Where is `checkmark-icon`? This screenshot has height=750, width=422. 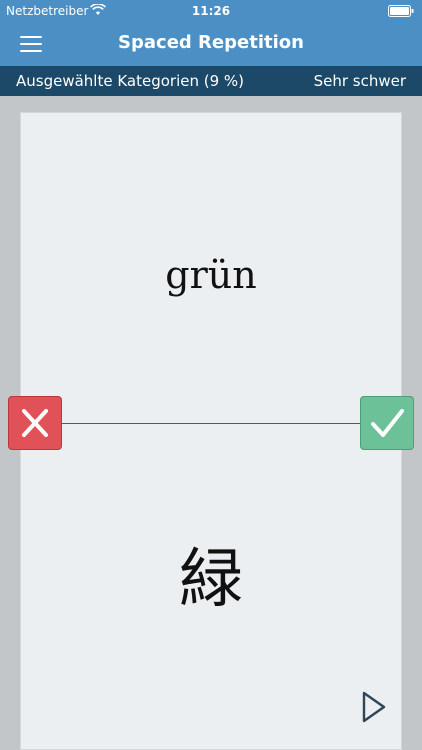 checkmark-icon is located at coordinates (387, 423).